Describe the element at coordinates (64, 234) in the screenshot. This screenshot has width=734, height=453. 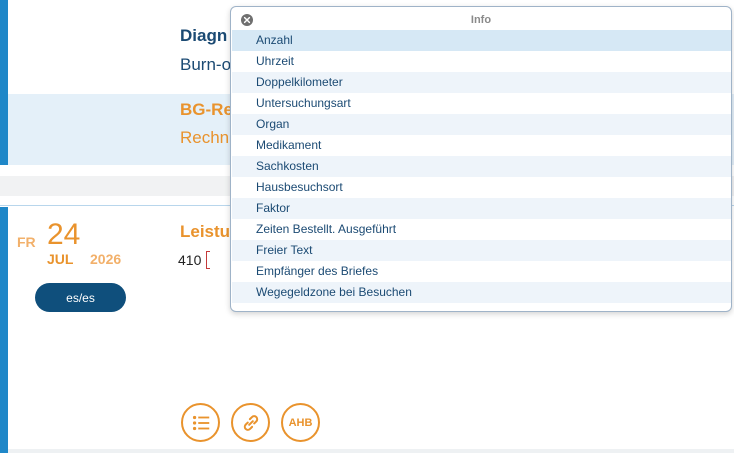
I see `date-day: 24` at that location.